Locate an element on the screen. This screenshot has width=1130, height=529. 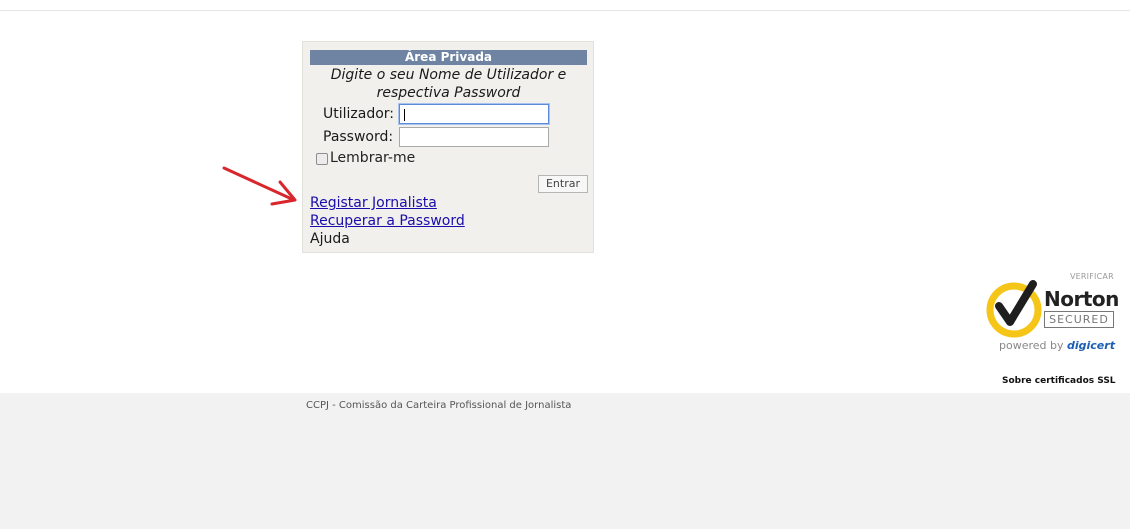
remember-me-label: Lembrar-me is located at coordinates (372, 158).